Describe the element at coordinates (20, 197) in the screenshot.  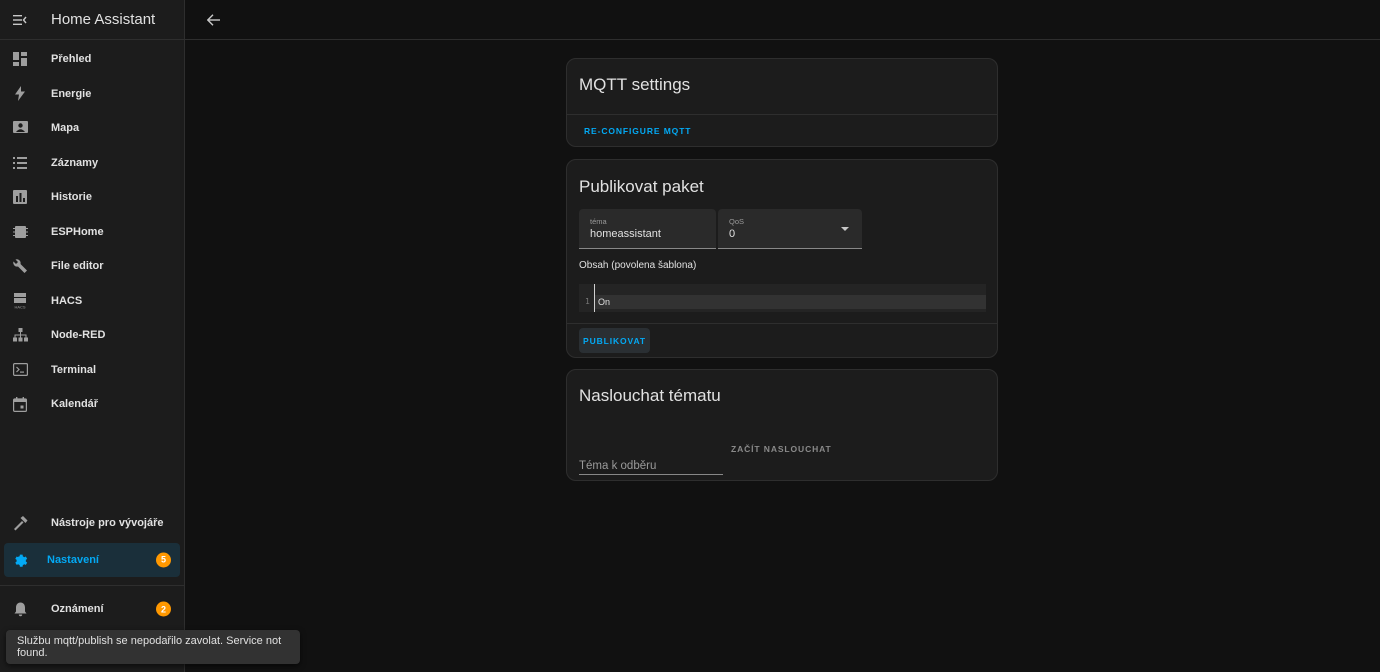
I see `chart-box-icon` at that location.